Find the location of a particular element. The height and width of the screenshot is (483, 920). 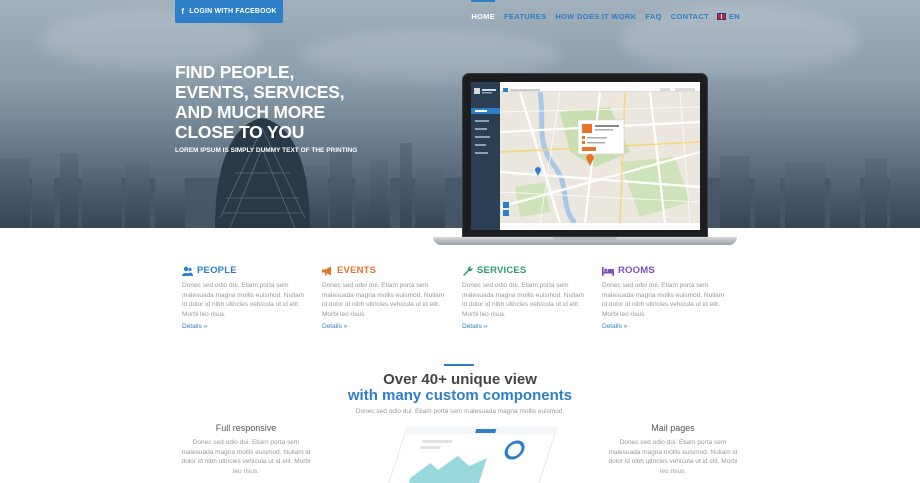

laptop-base is located at coordinates (585, 241).